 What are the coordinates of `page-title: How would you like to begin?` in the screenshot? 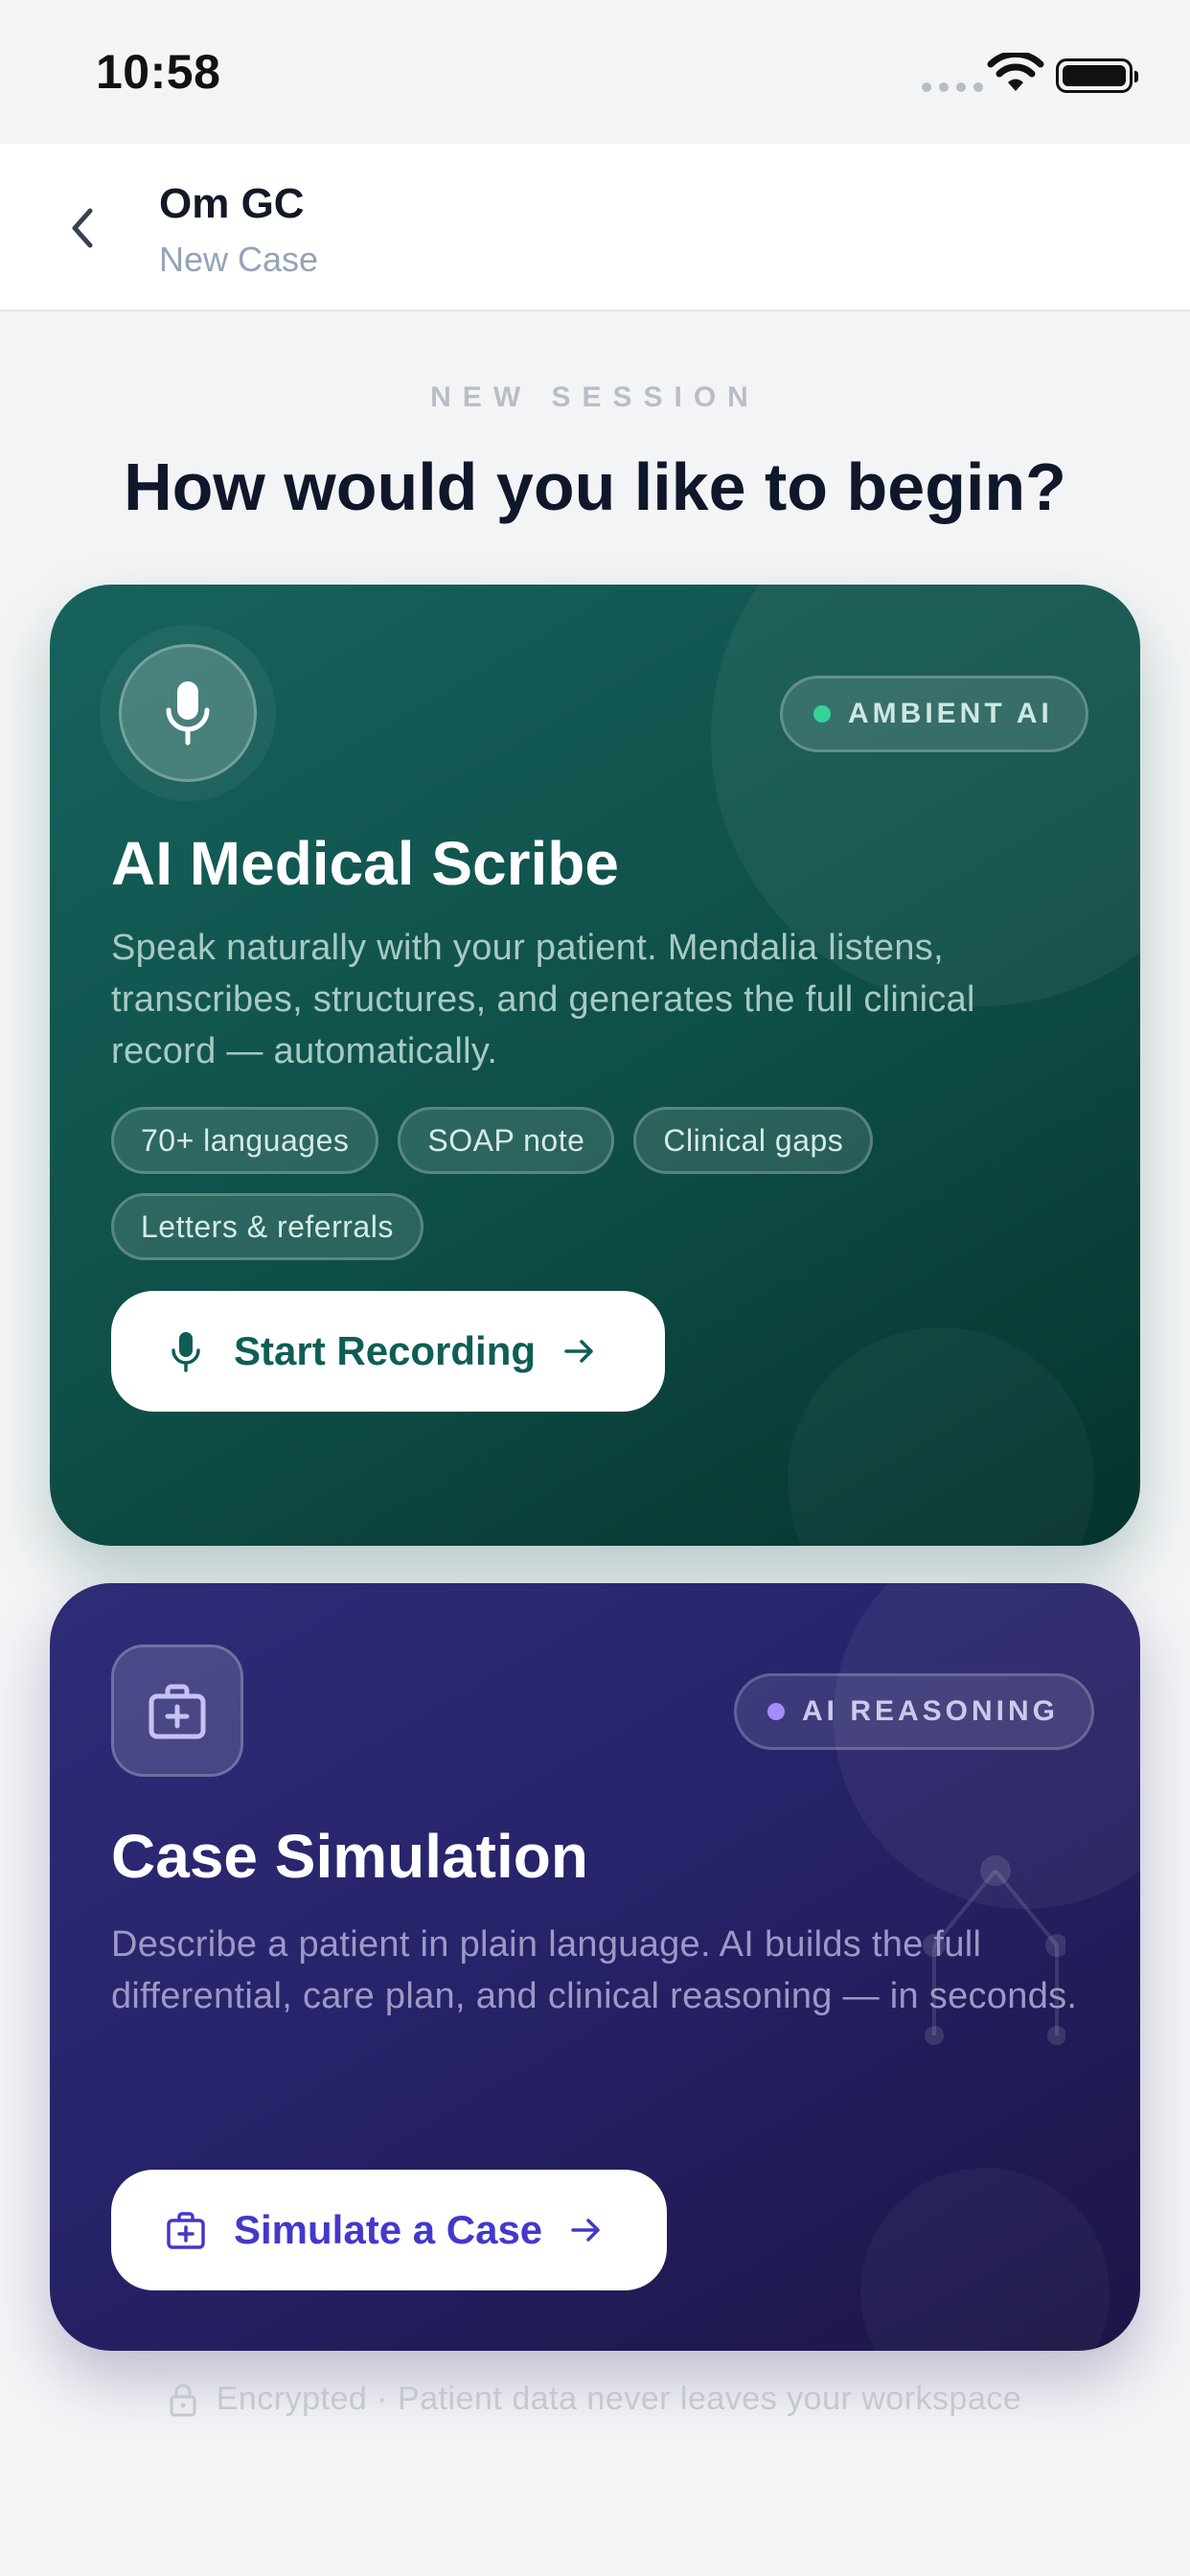 It's located at (595, 486).